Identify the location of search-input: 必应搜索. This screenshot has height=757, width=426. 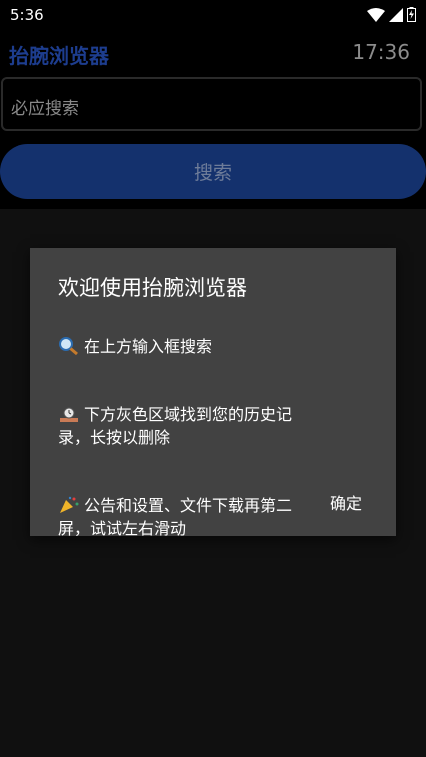
(211, 104).